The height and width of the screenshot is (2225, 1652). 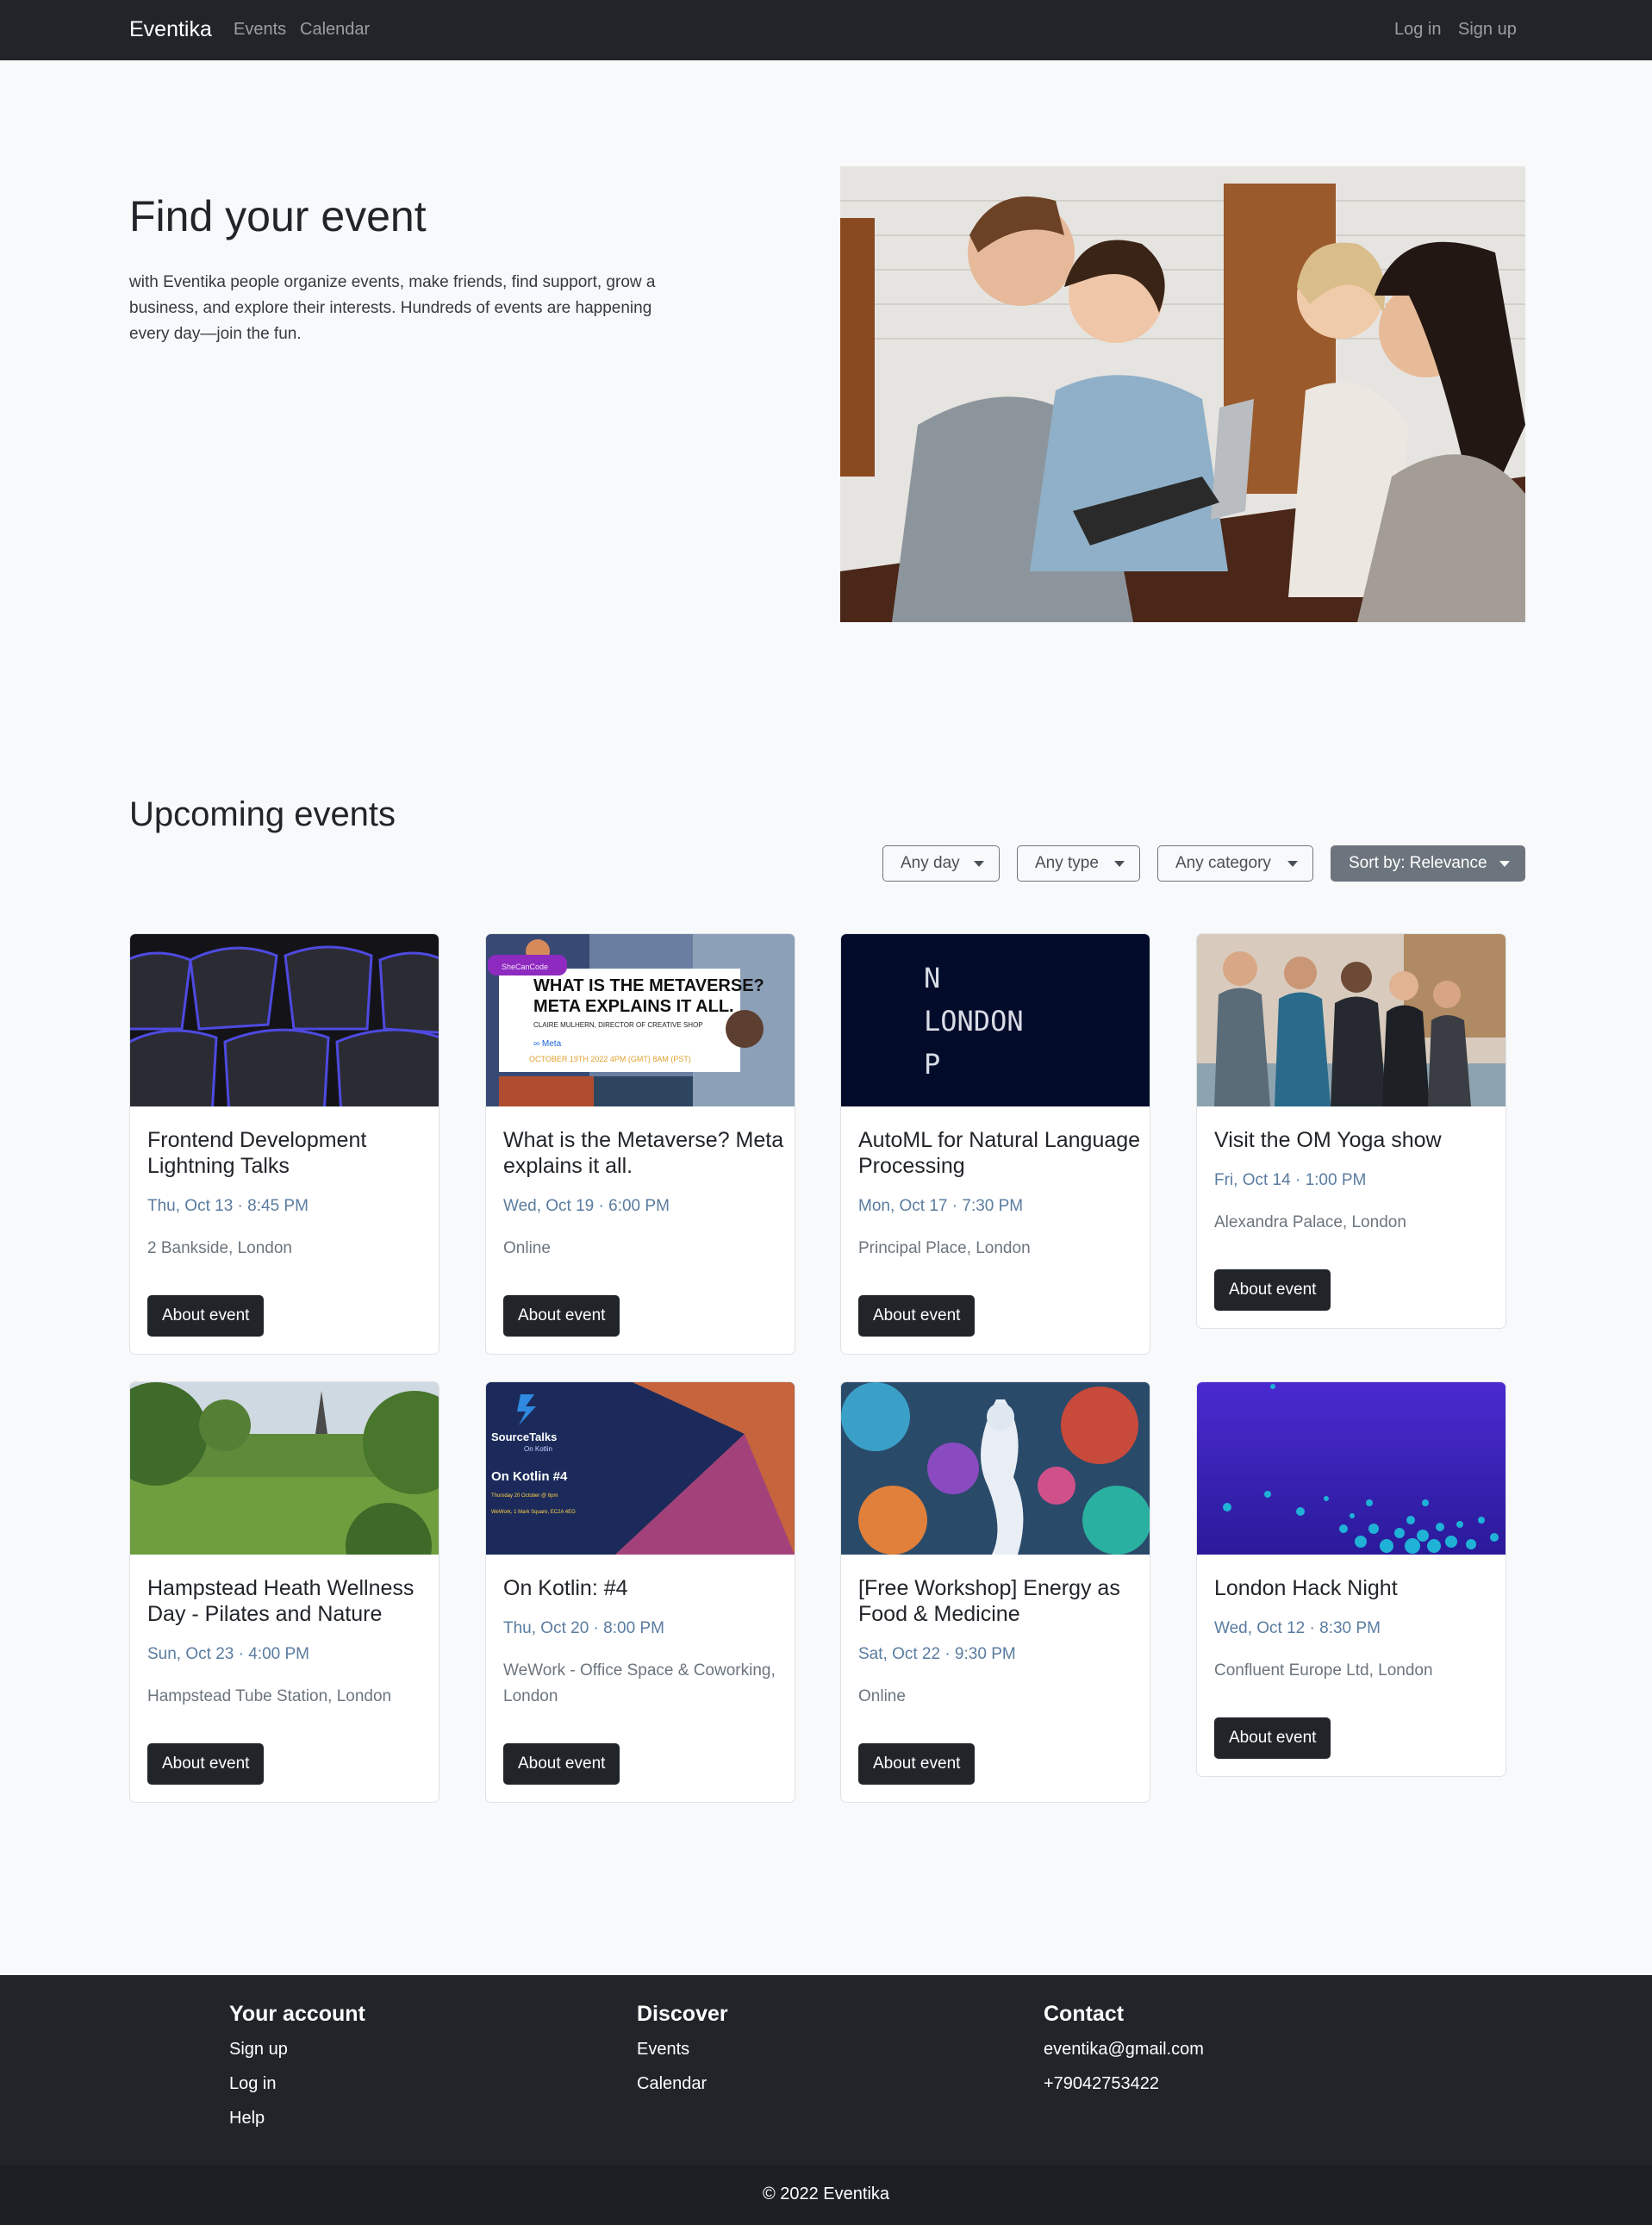 What do you see at coordinates (524, 1496) in the screenshot?
I see `svg-text: Thursday 20 October @ 6pm` at bounding box center [524, 1496].